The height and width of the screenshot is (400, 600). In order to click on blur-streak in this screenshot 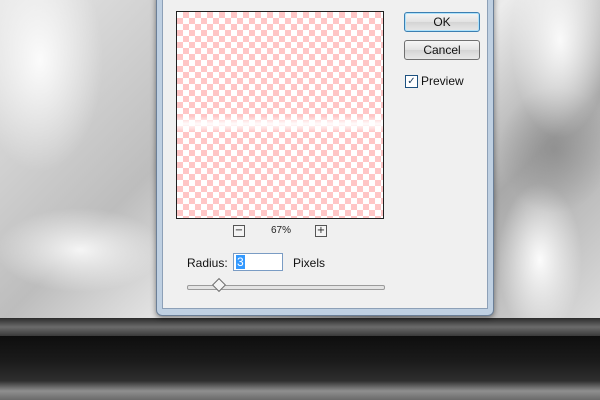, I will do `click(280, 124)`.